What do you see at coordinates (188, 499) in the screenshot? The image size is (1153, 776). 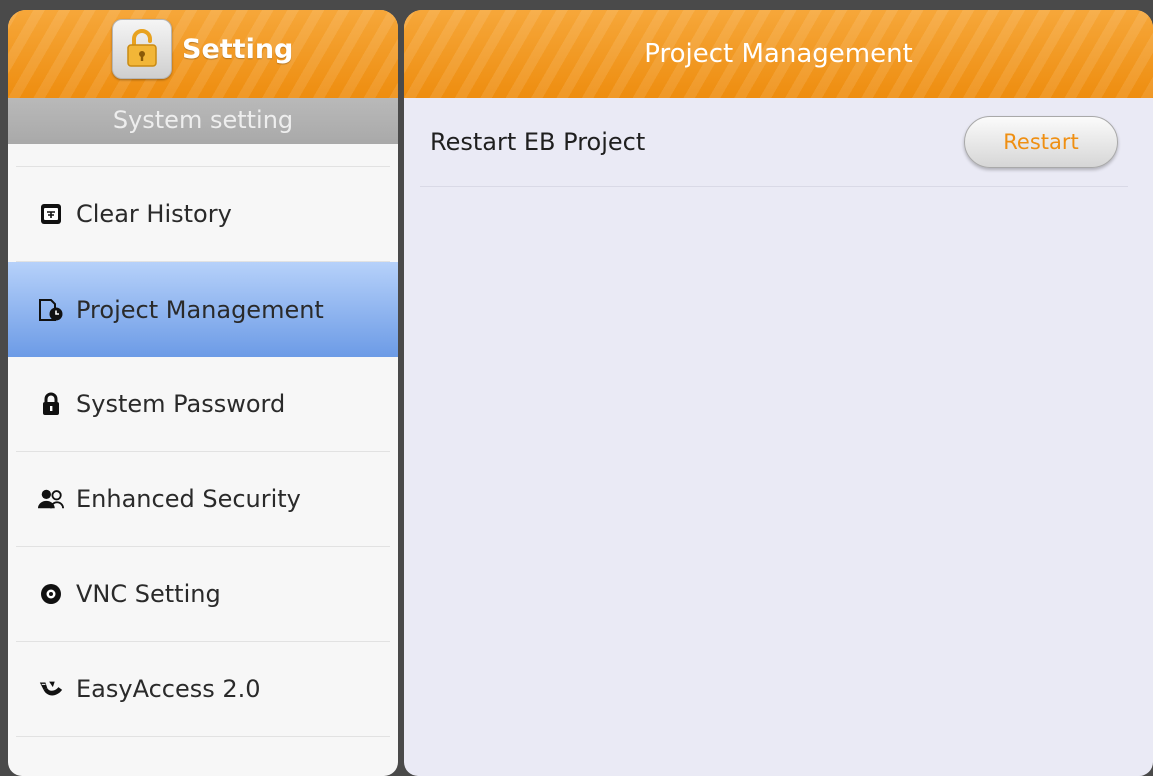 I see `sidebar-item-label: Enhanced Security` at bounding box center [188, 499].